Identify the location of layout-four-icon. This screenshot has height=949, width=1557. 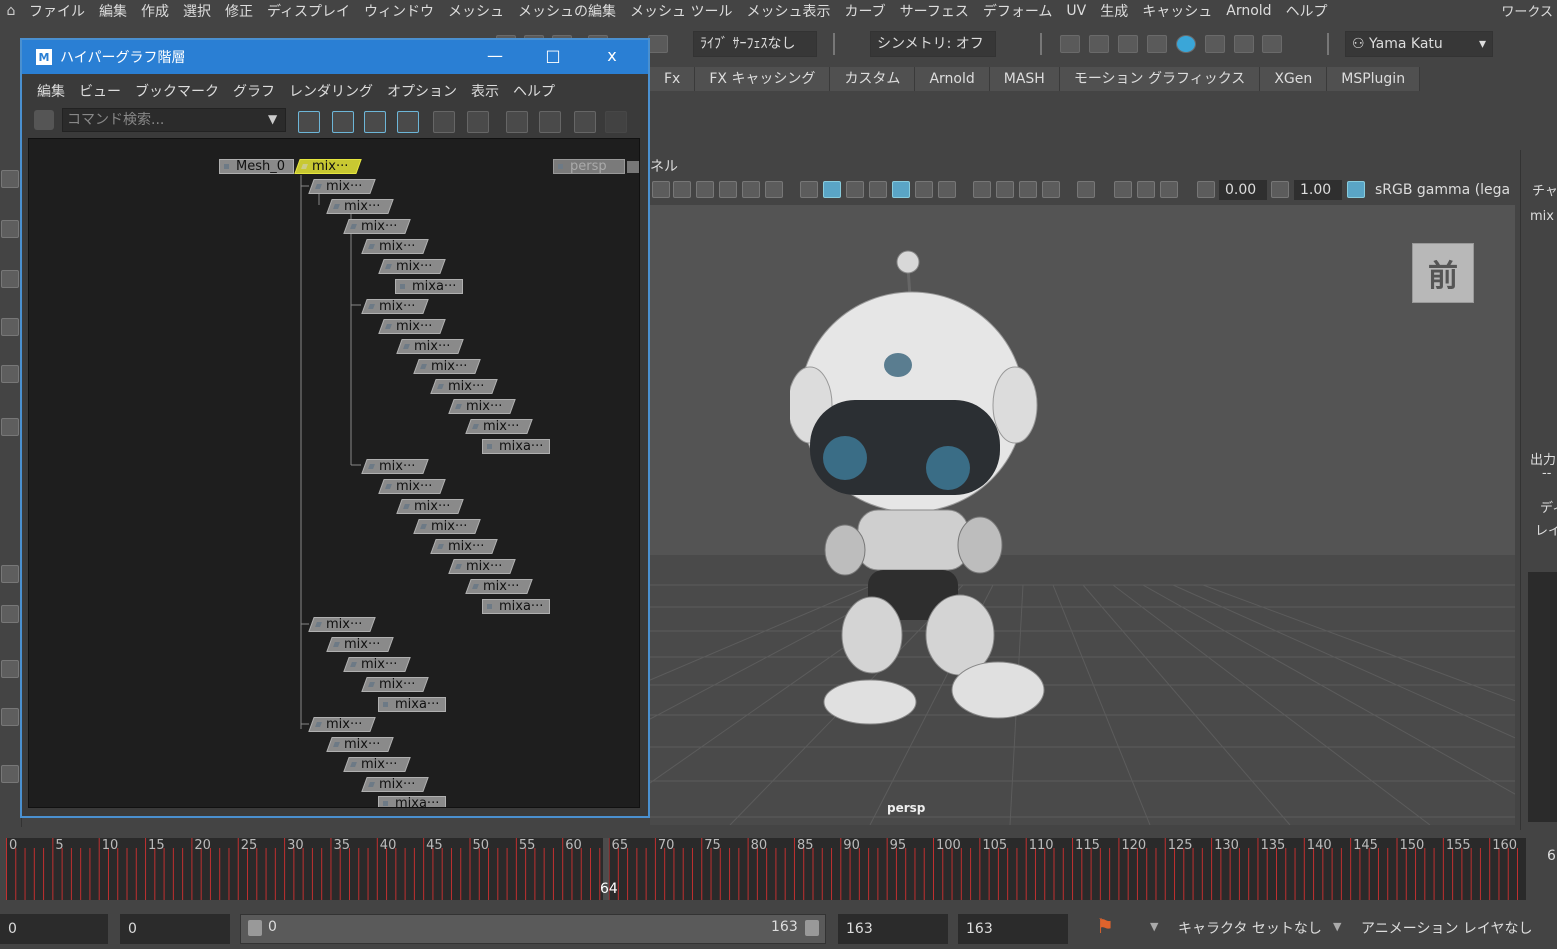
(10, 614).